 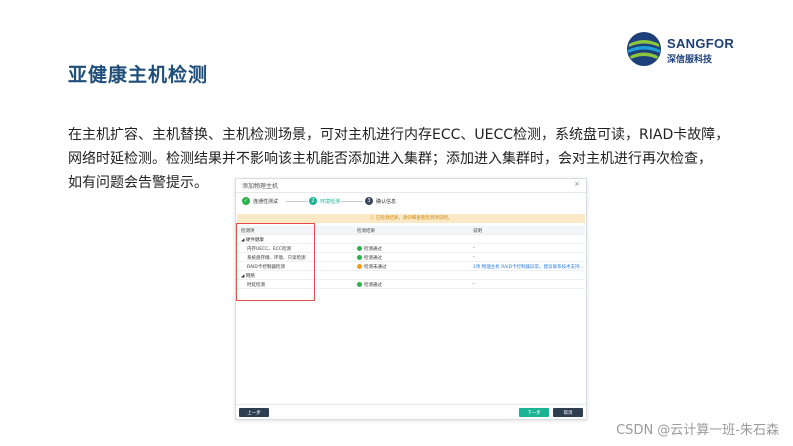 I want to click on next-step-button: 下一步, so click(x=534, y=412).